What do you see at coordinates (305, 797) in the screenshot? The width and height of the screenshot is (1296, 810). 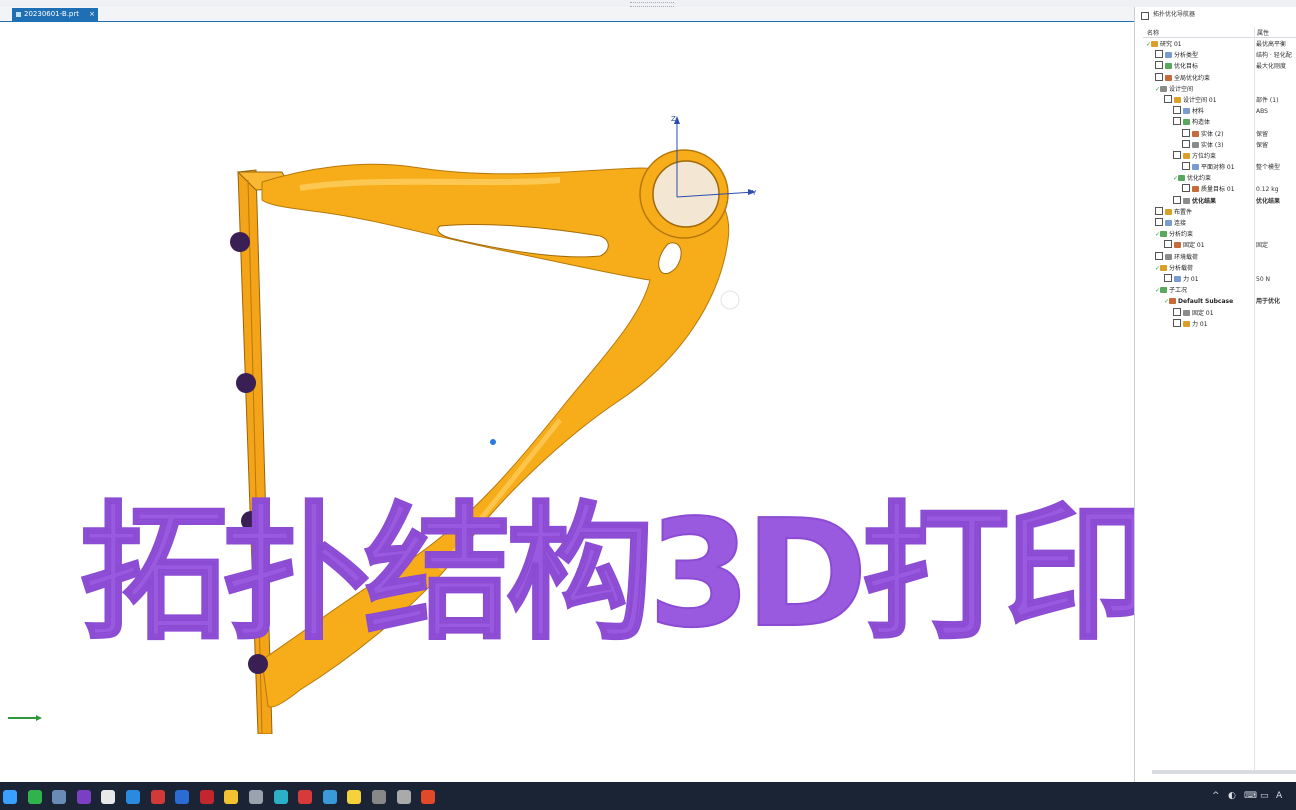 I see `record-icon` at bounding box center [305, 797].